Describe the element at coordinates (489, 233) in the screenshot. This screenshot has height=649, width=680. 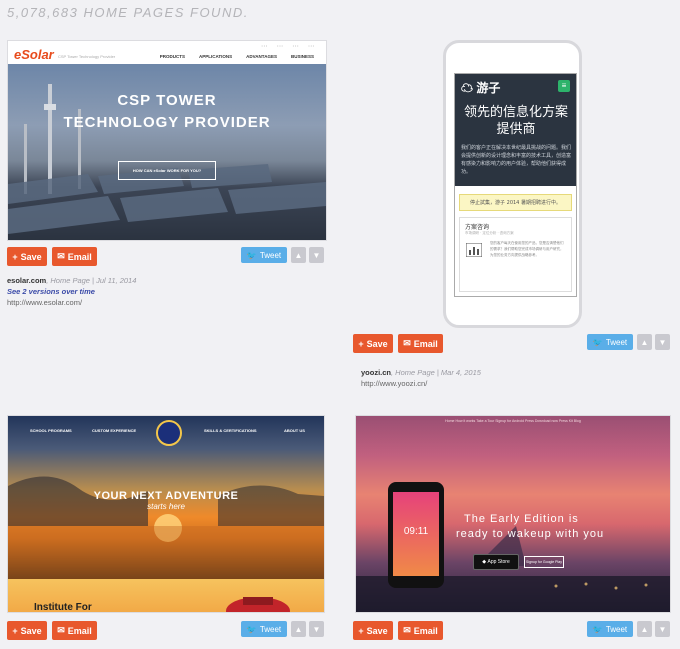
I see `feature-subtitle: 市场调研 · 定位分析 · 咨询方案` at that location.